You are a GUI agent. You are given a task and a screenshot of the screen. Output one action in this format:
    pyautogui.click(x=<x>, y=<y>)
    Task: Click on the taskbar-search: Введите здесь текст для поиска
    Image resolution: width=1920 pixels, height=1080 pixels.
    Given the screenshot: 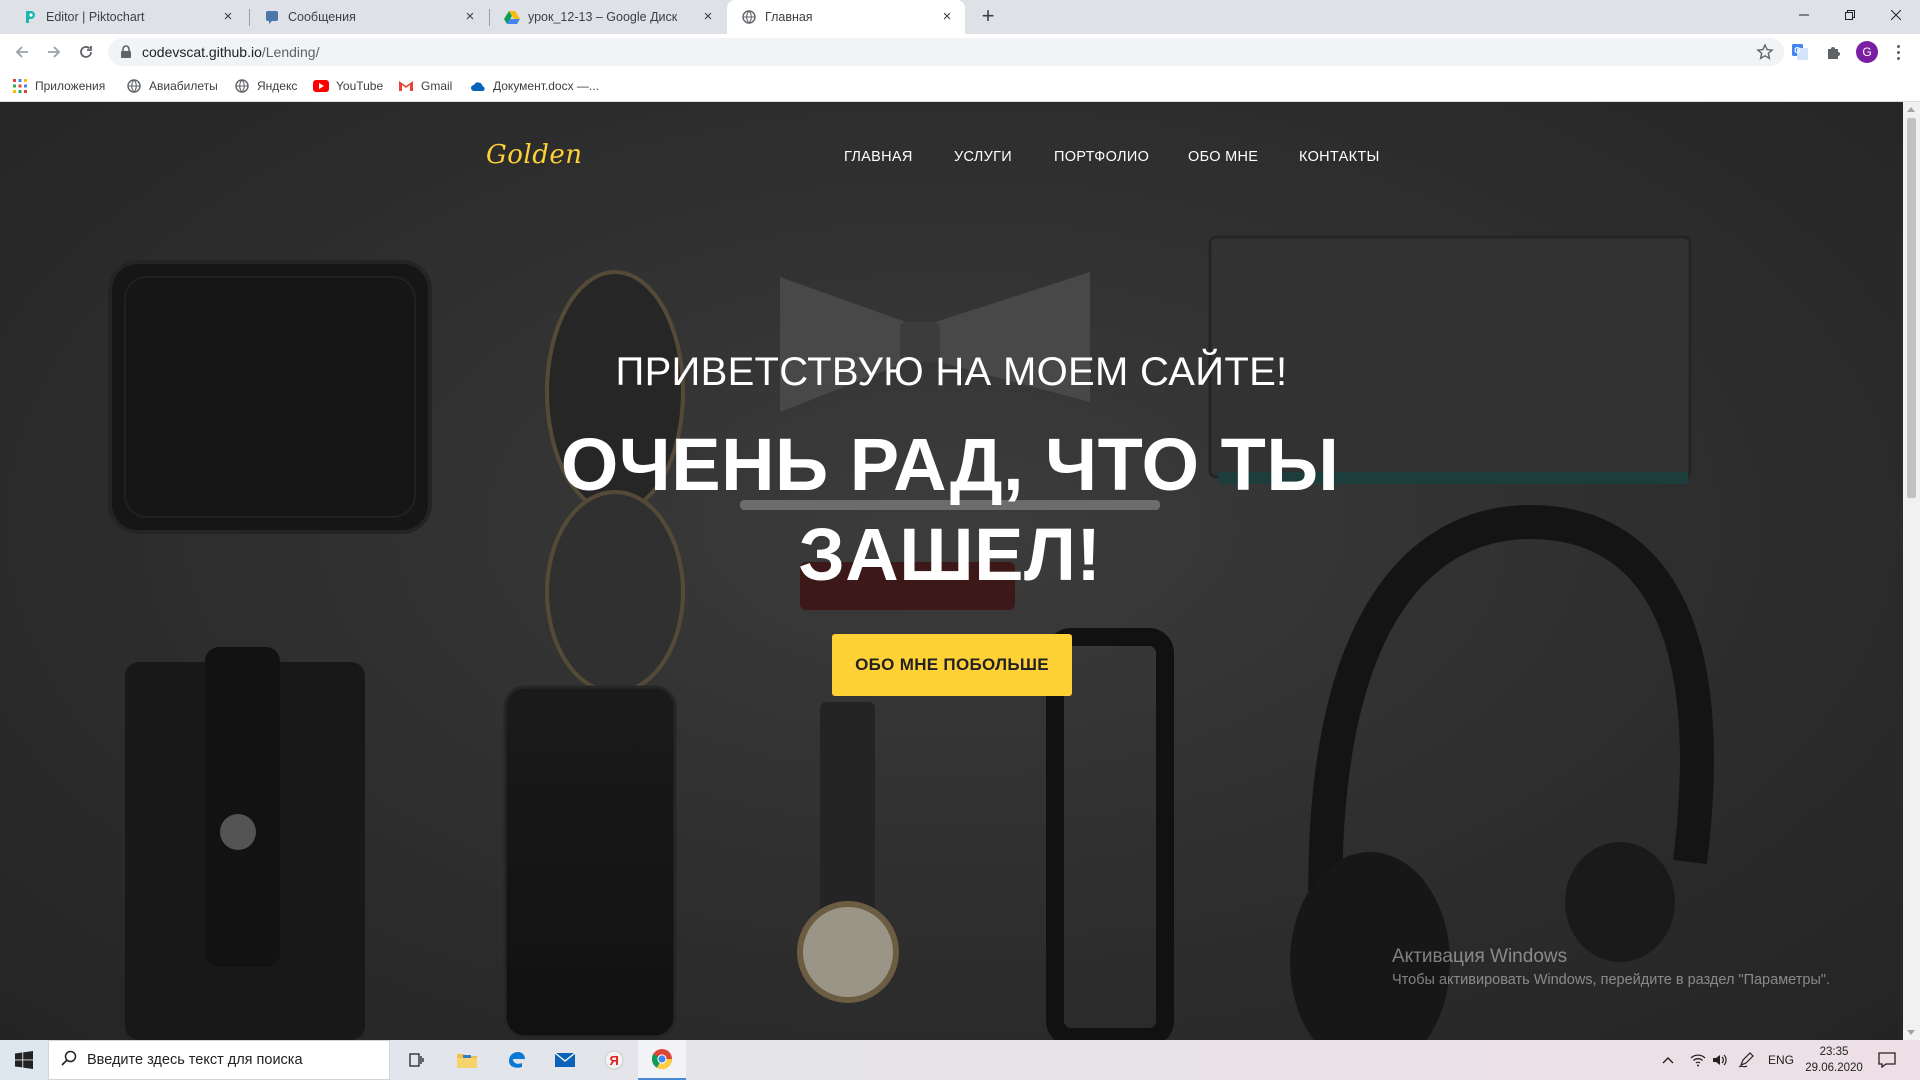 What is the action you would take?
    pyautogui.click(x=219, y=1060)
    